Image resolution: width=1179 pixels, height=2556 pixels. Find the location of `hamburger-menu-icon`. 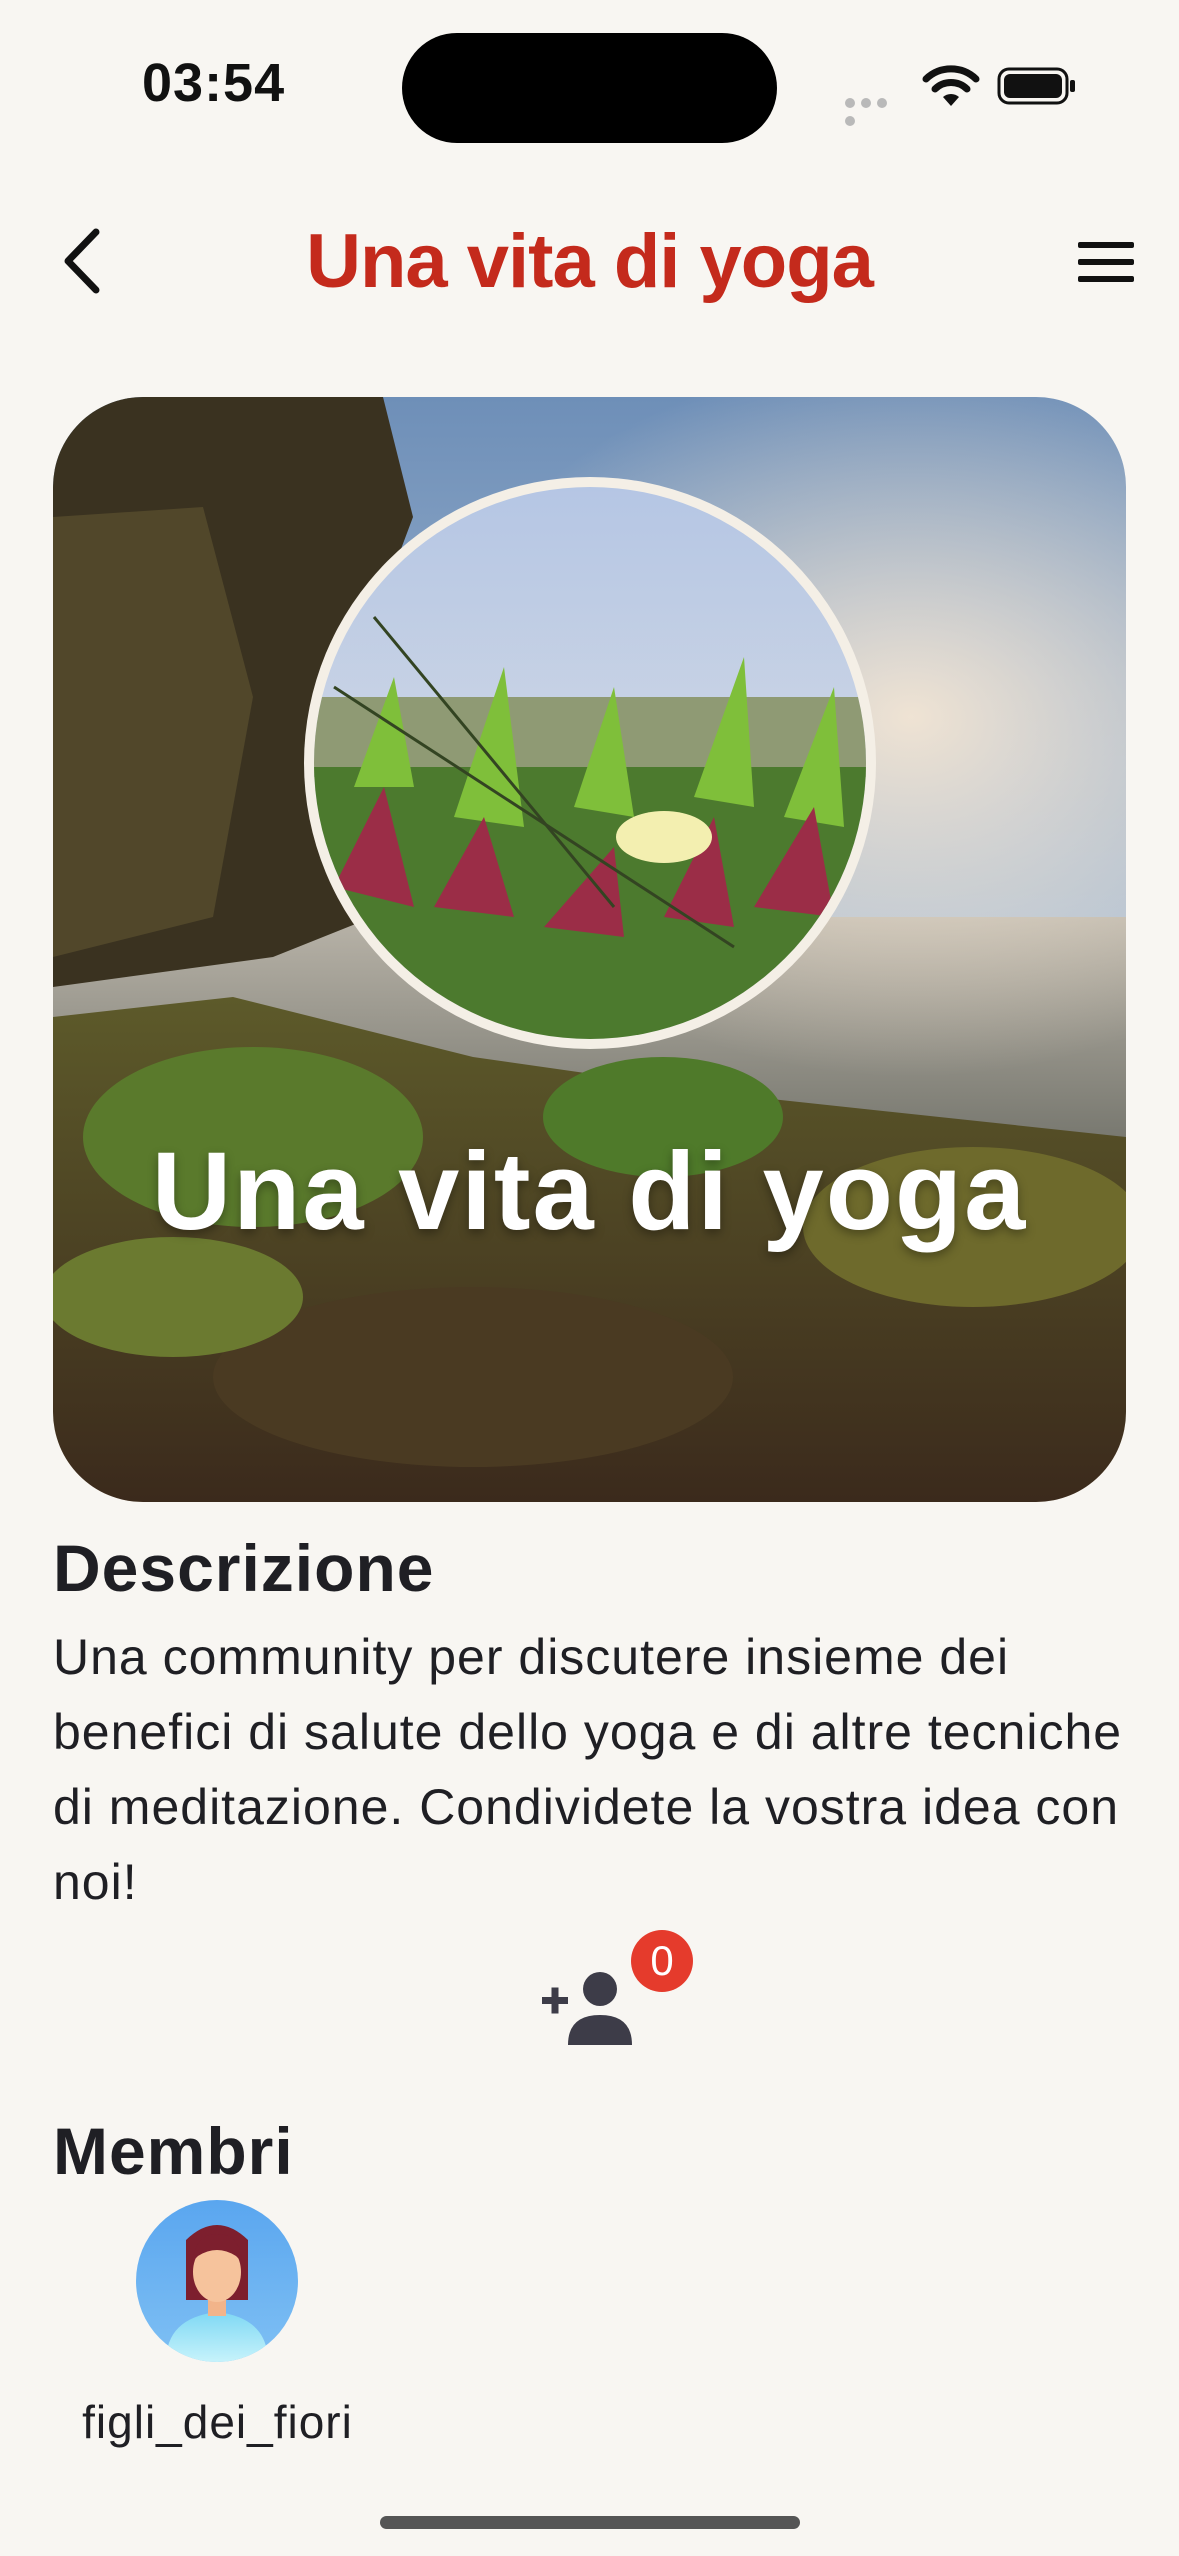

hamburger-menu-icon is located at coordinates (1106, 263).